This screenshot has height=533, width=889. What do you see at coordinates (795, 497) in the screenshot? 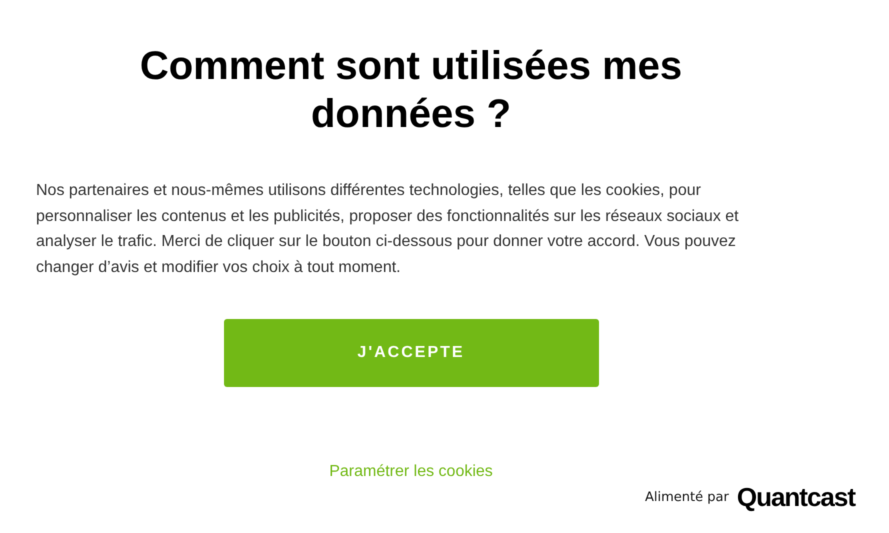
I see `brand-logo: Quantcast` at bounding box center [795, 497].